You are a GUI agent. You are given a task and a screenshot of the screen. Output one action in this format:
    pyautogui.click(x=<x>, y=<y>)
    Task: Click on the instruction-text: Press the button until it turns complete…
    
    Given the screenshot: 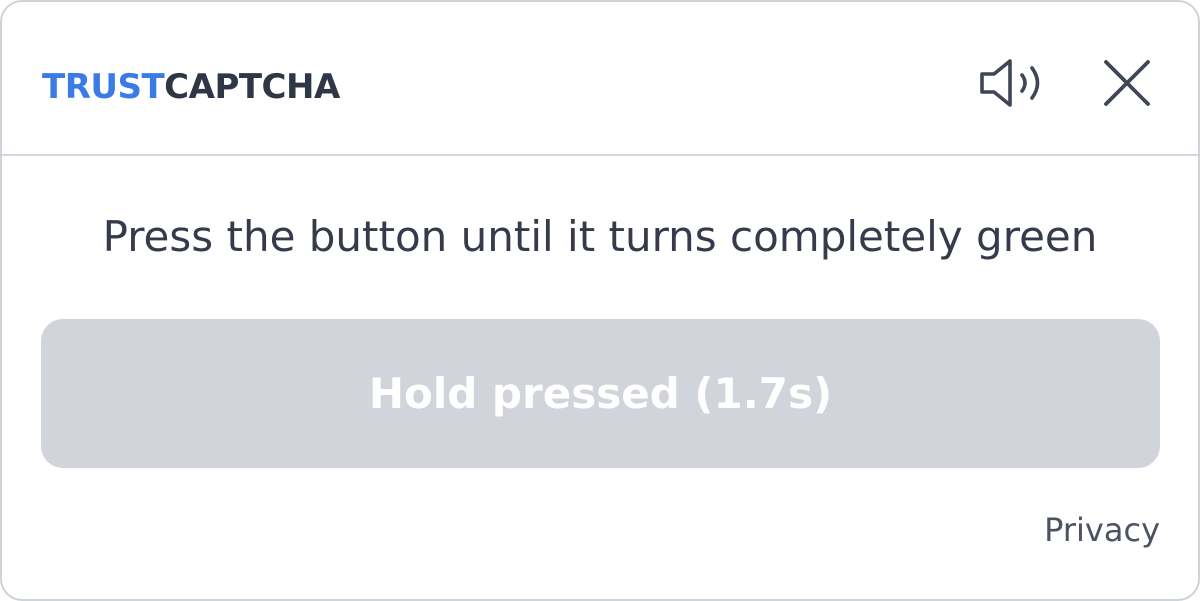 What is the action you would take?
    pyautogui.click(x=600, y=236)
    